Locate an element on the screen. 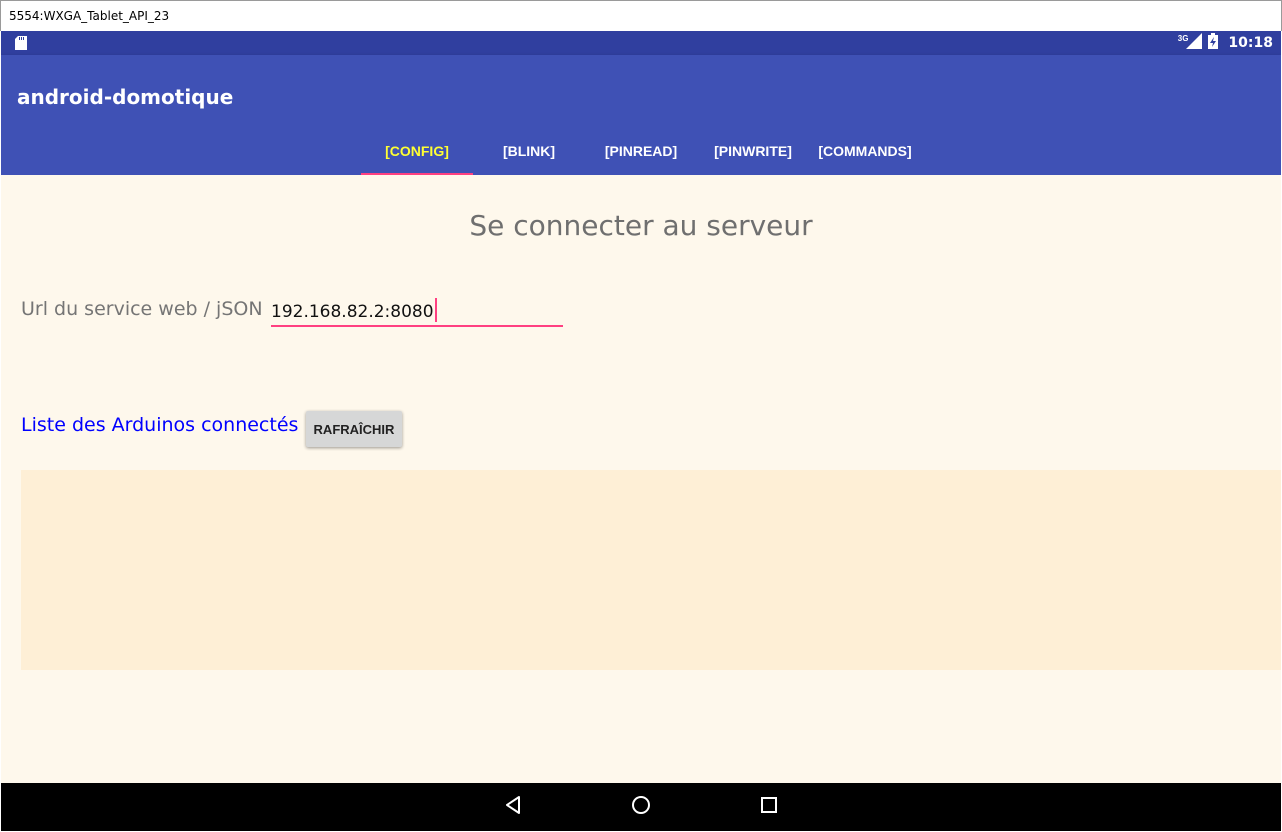  navigation-bar is located at coordinates (641, 807).